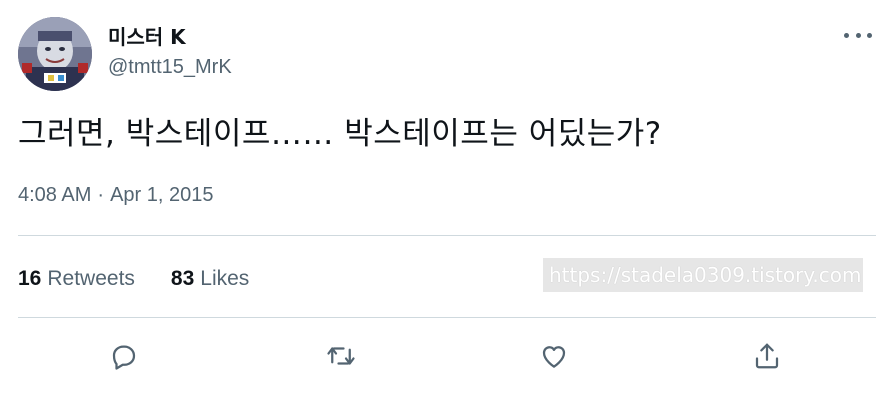  What do you see at coordinates (170, 52) in the screenshot?
I see `user-names: 미스터 K @tmtt15_MrK` at bounding box center [170, 52].